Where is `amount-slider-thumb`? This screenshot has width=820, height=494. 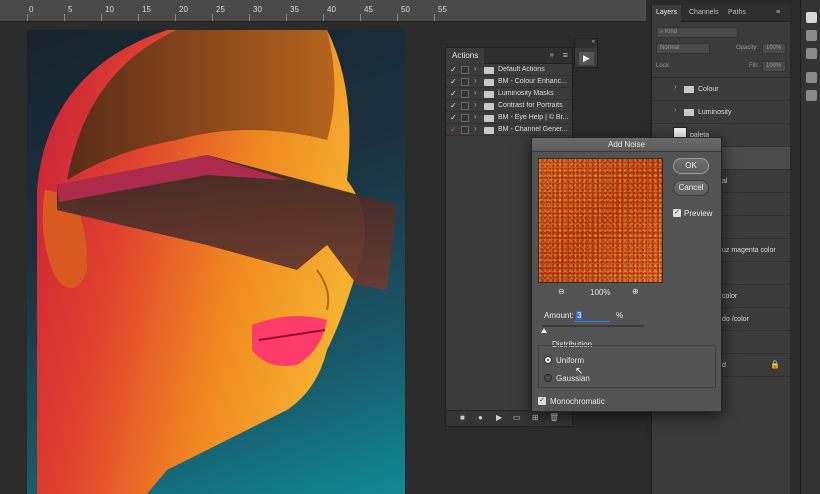 amount-slider-thumb is located at coordinates (544, 330).